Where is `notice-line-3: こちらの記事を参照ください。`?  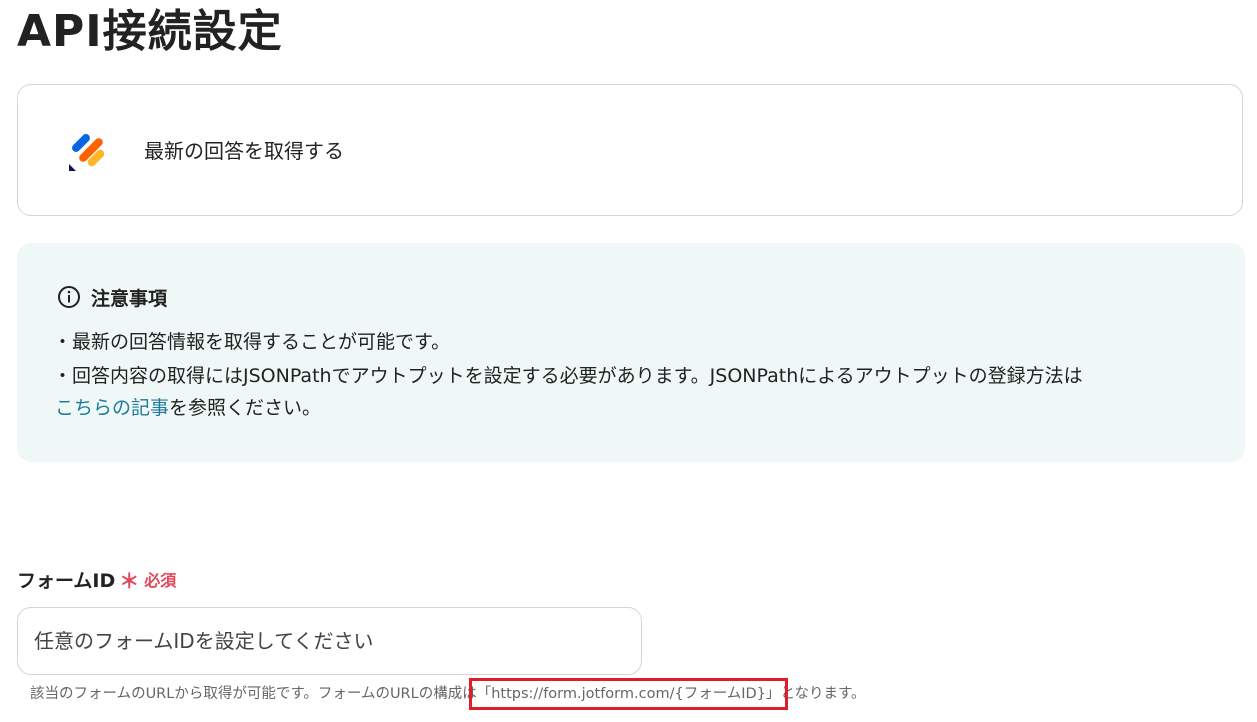 notice-line-3: こちらの記事を参照ください。 is located at coordinates (188, 408).